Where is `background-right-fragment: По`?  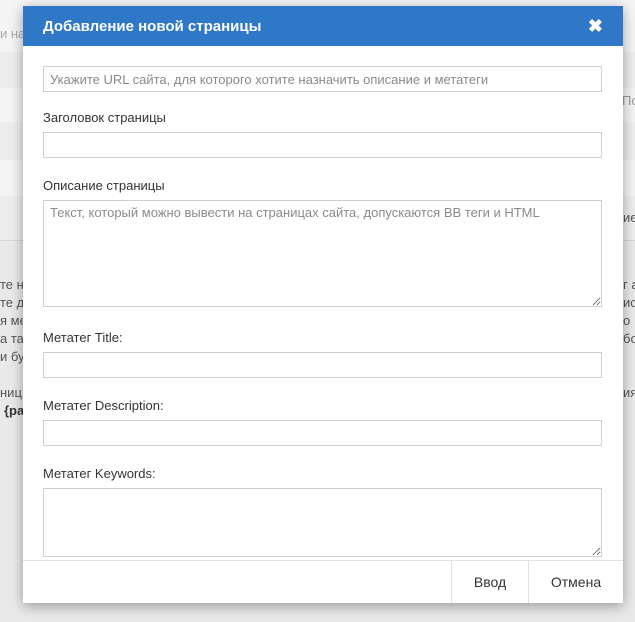
background-right-fragment: По is located at coordinates (628, 100).